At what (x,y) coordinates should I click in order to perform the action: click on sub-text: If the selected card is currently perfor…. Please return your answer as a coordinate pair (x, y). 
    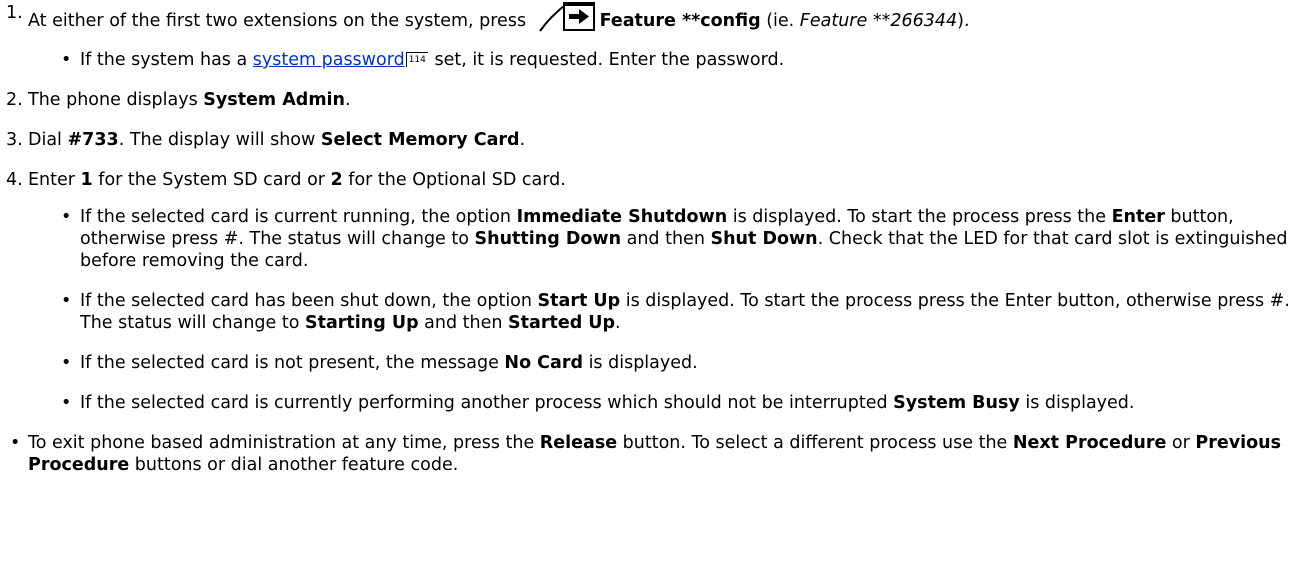
    Looking at the image, I should click on (487, 403).